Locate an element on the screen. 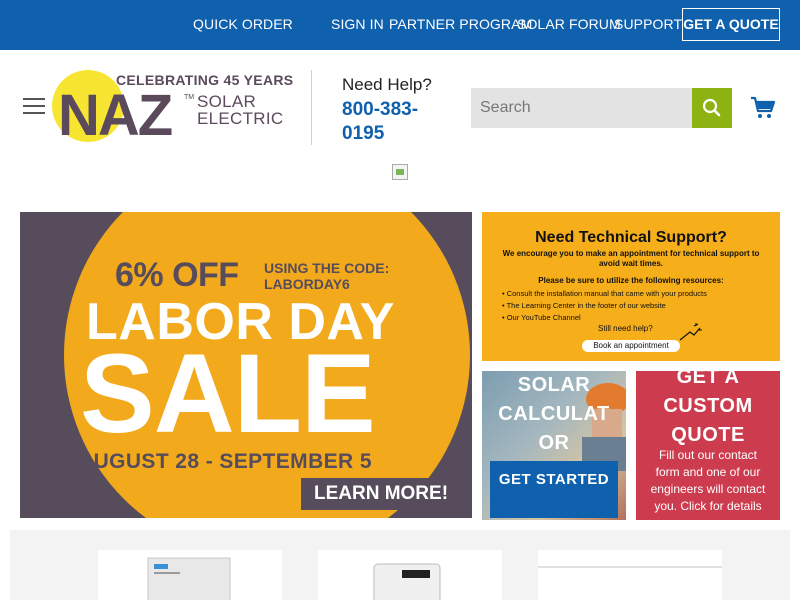 The height and width of the screenshot is (600, 800). logo-trademark: TM is located at coordinates (189, 97).